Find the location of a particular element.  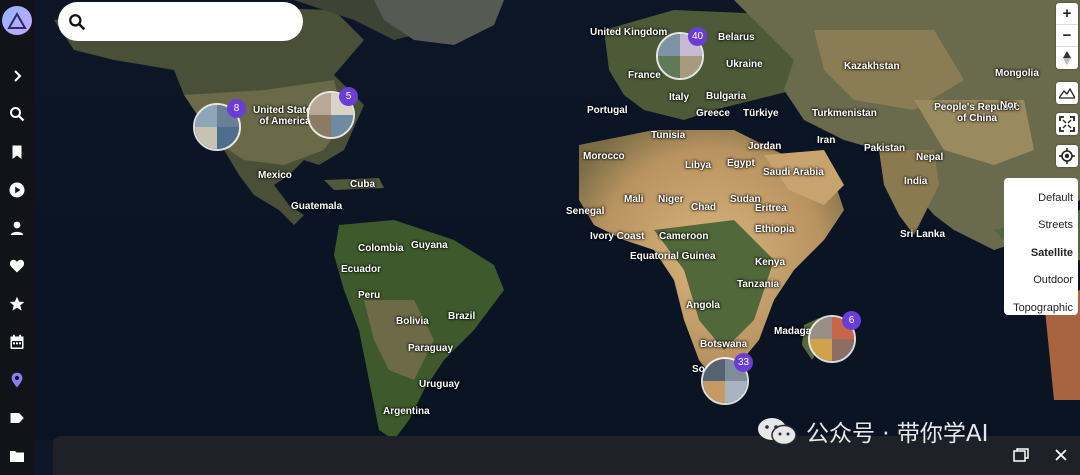

restore-button is located at coordinates (1021, 455).